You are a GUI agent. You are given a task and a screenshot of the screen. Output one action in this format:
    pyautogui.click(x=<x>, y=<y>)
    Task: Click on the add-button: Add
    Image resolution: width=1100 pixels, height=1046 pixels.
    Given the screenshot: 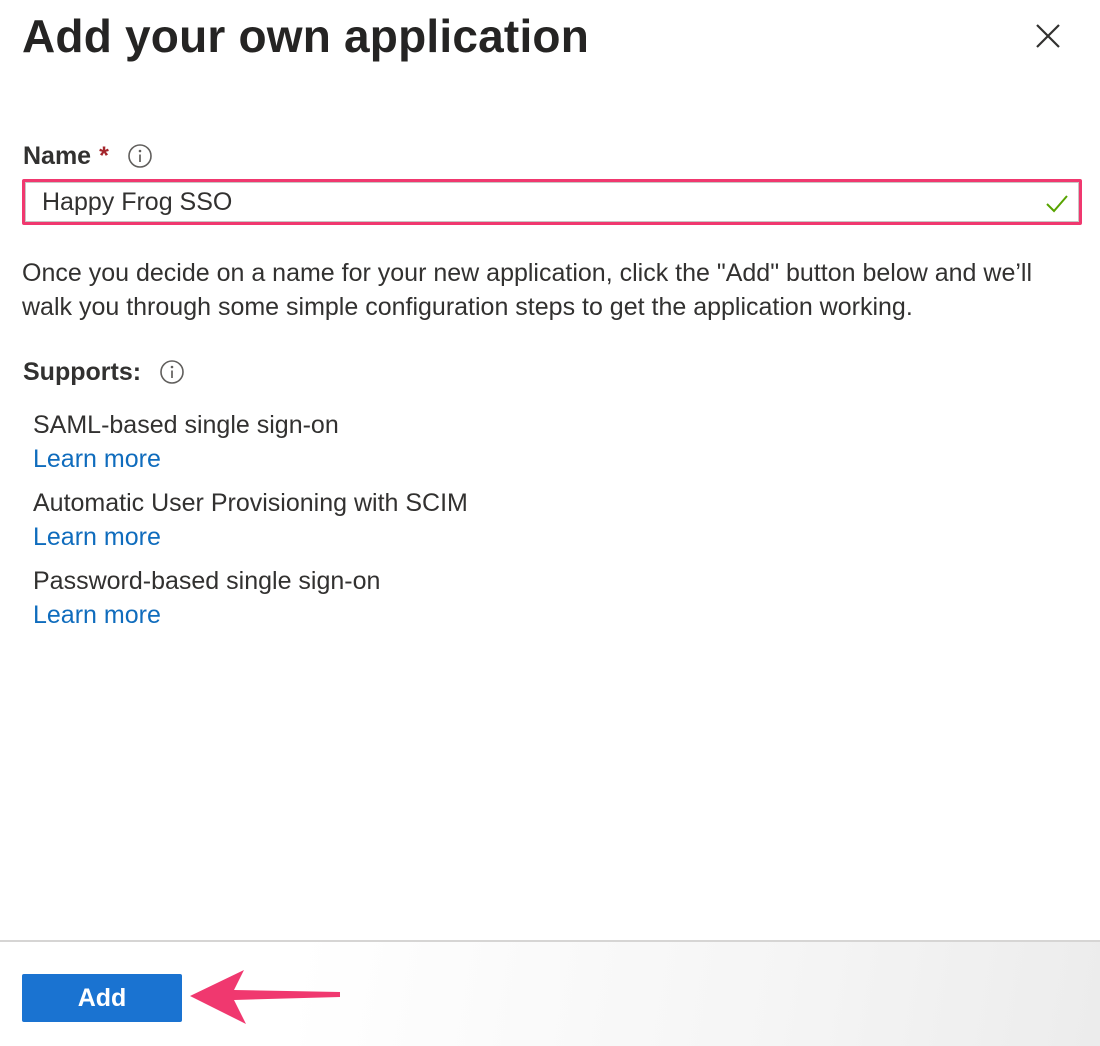 What is the action you would take?
    pyautogui.click(x=102, y=998)
    